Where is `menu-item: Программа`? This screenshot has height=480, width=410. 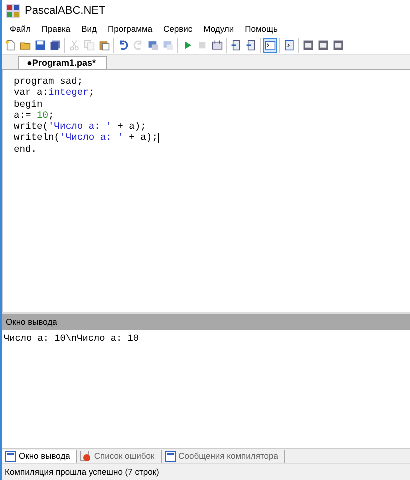 menu-item: Программа is located at coordinates (132, 29).